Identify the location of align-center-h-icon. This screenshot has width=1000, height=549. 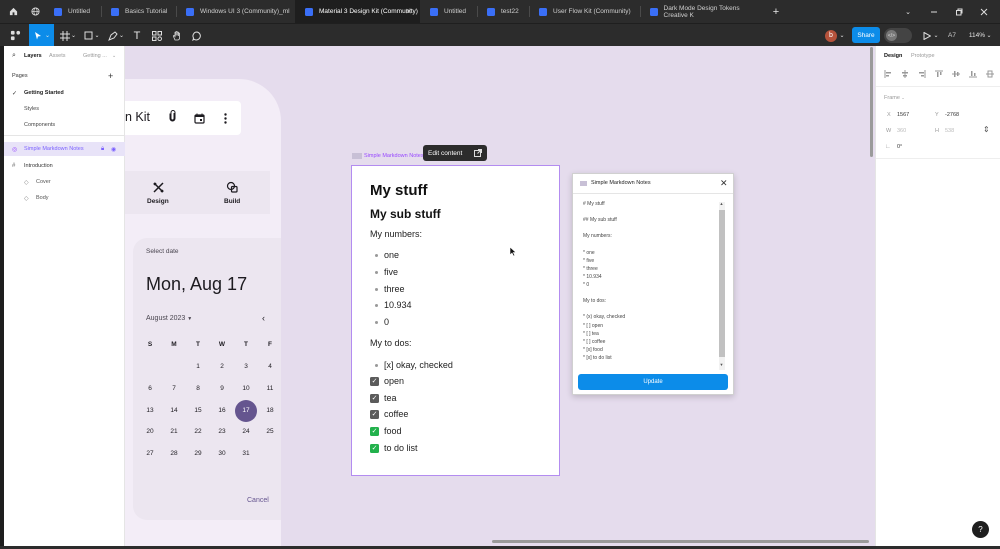
(905, 75).